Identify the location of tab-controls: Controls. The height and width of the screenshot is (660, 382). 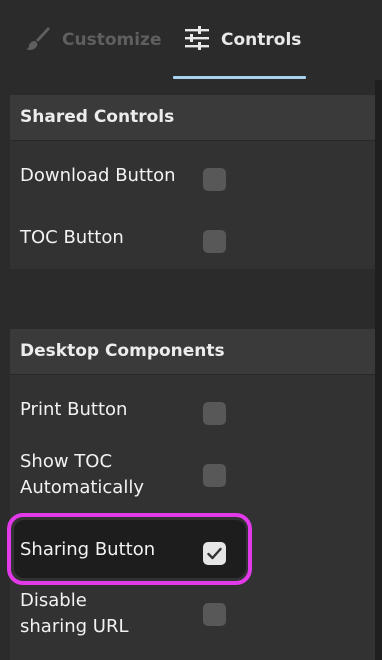
(242, 40).